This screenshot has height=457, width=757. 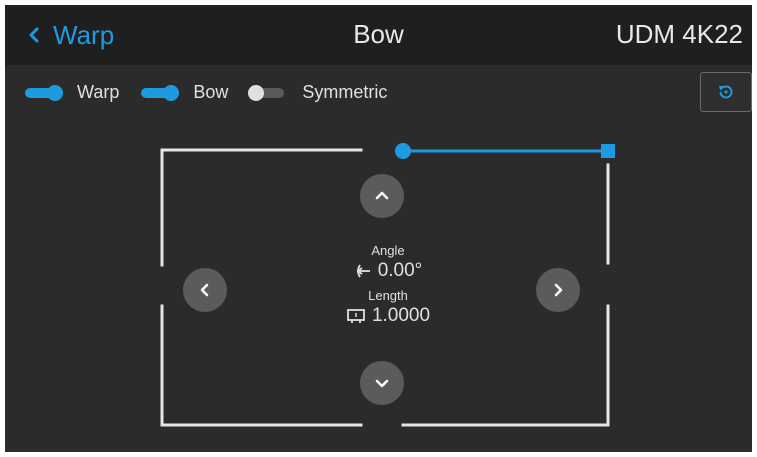 What do you see at coordinates (388, 250) in the screenshot?
I see `angle-label: Angle` at bounding box center [388, 250].